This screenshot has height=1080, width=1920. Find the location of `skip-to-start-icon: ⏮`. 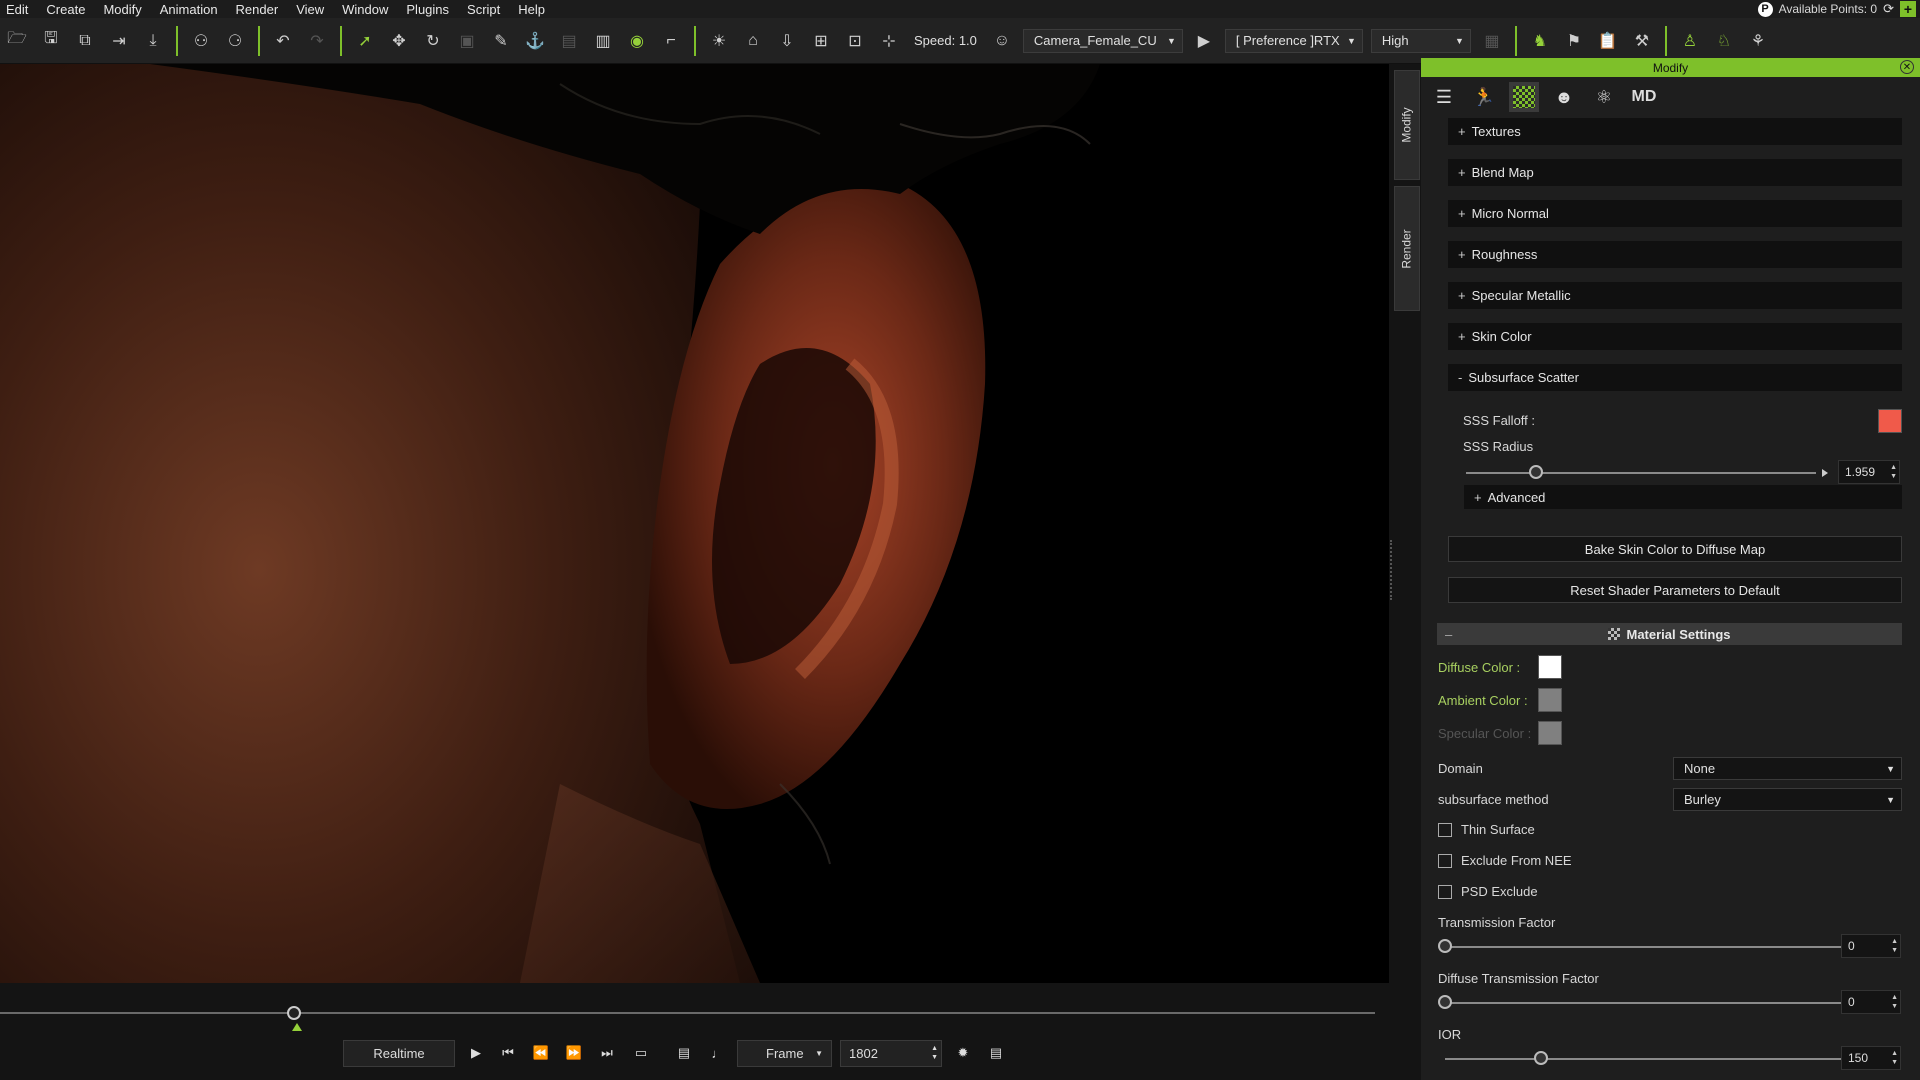

skip-to-start-icon: ⏮ is located at coordinates (508, 1053).